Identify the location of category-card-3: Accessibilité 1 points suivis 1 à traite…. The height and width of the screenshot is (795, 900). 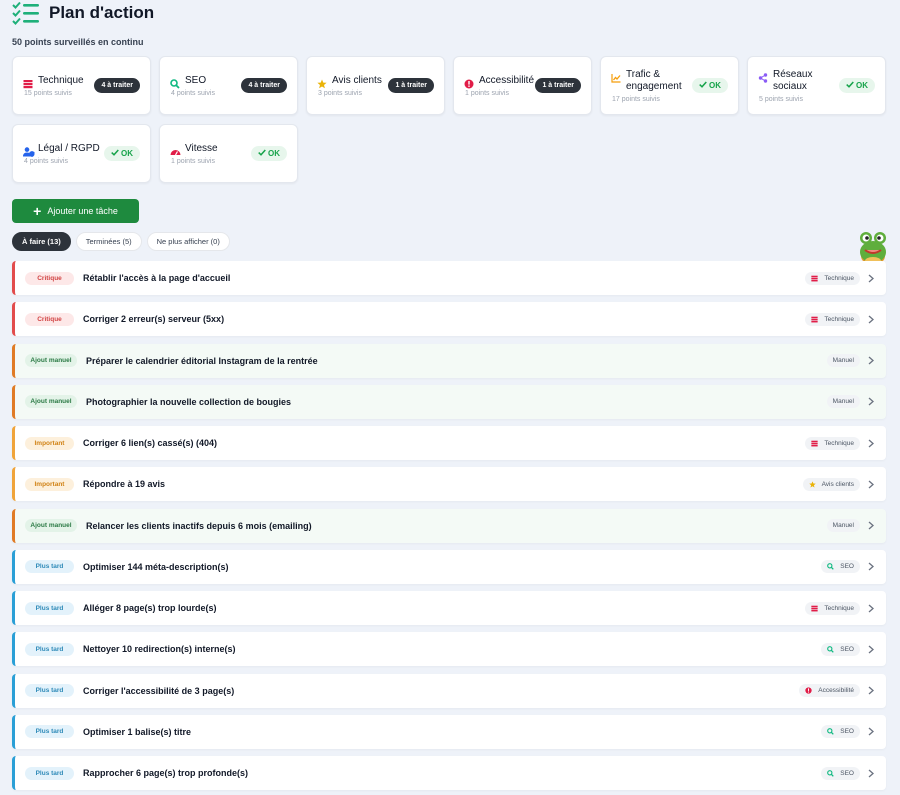
(522, 85).